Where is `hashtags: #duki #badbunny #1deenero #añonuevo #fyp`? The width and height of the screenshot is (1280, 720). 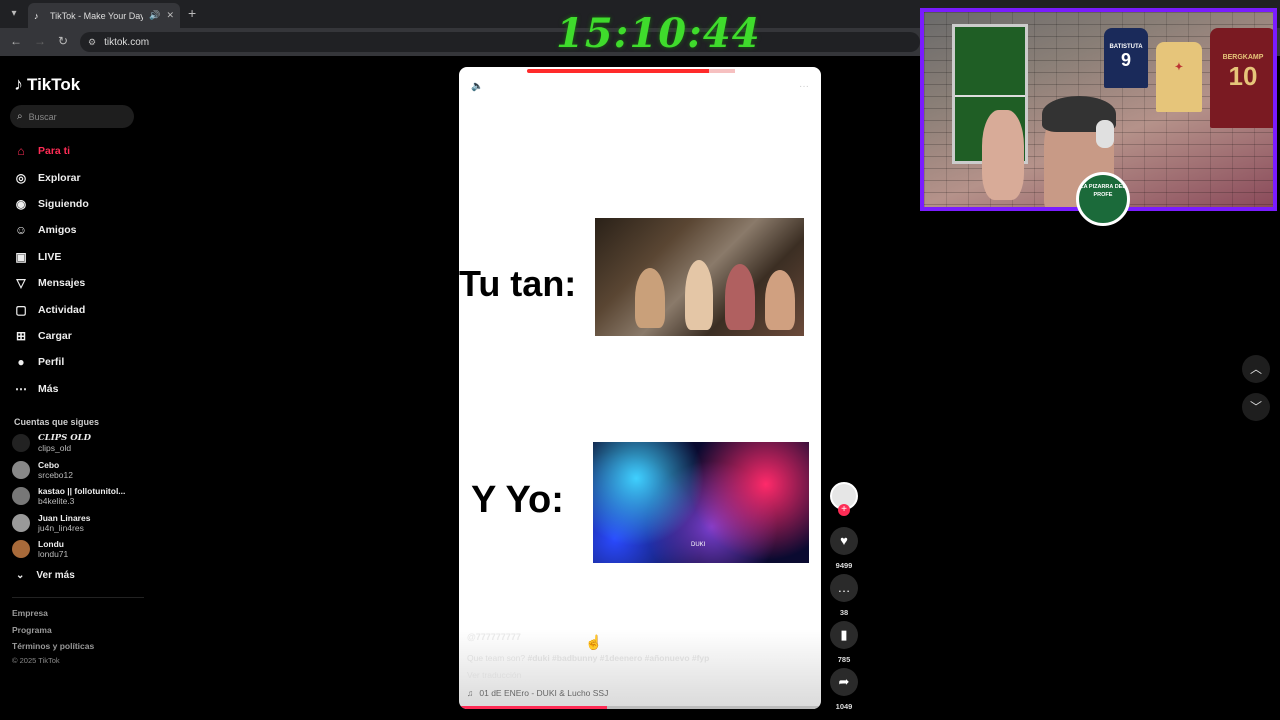
hashtags: #duki #badbunny #1deenero #añonuevo #fyp is located at coordinates (619, 658).